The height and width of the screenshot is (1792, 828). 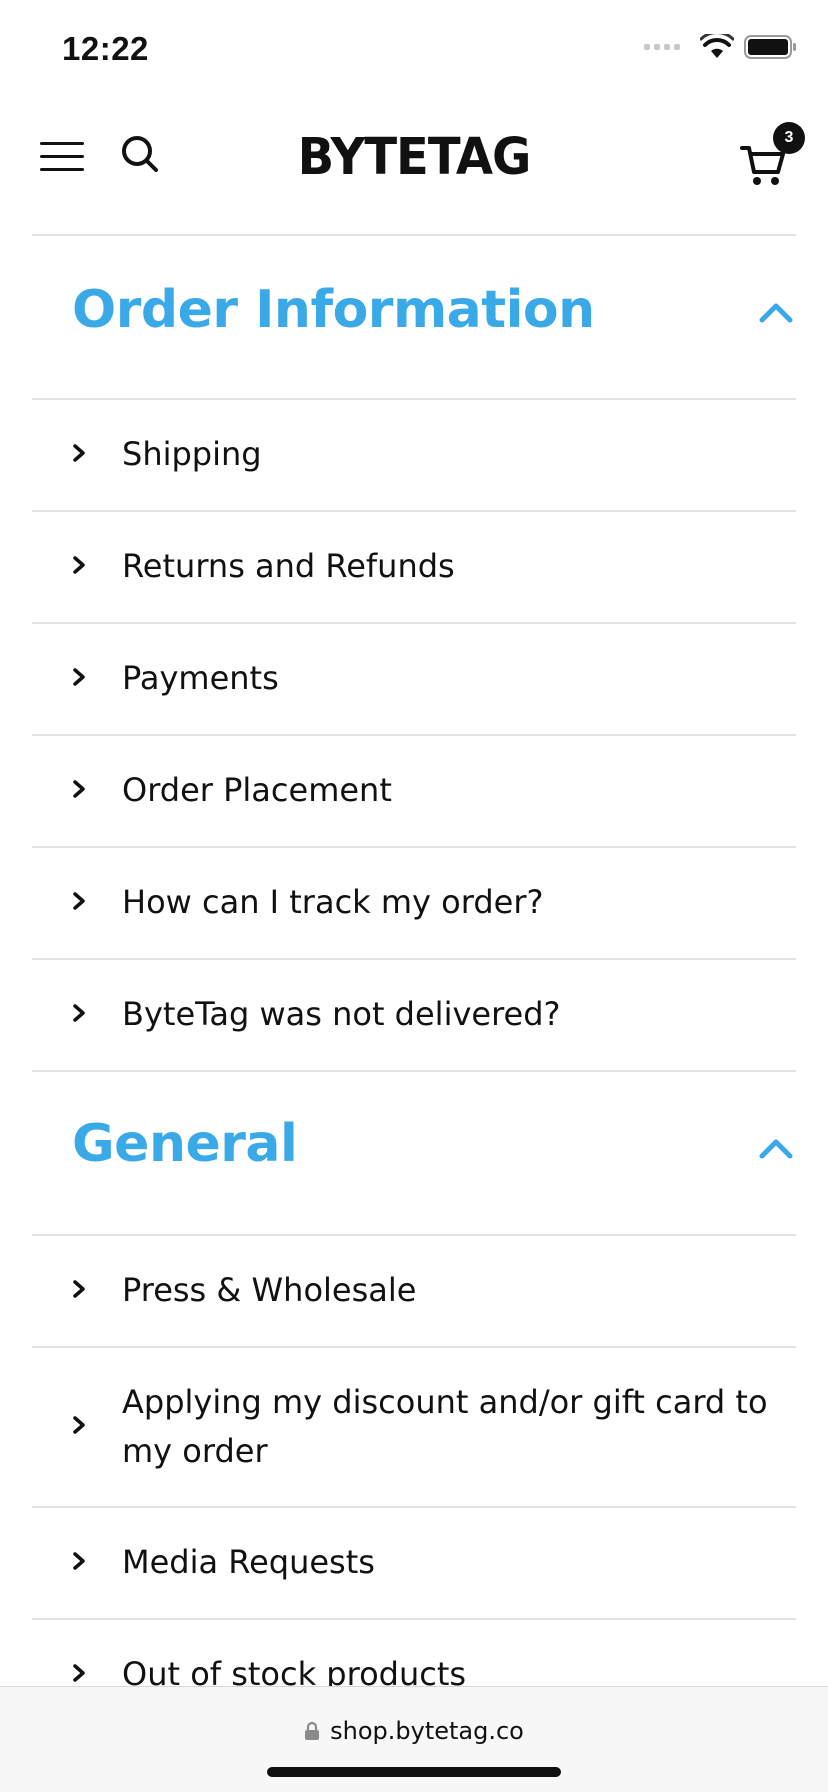 What do you see at coordinates (414, 157) in the screenshot?
I see `bytetag-logo: BYTETAG` at bounding box center [414, 157].